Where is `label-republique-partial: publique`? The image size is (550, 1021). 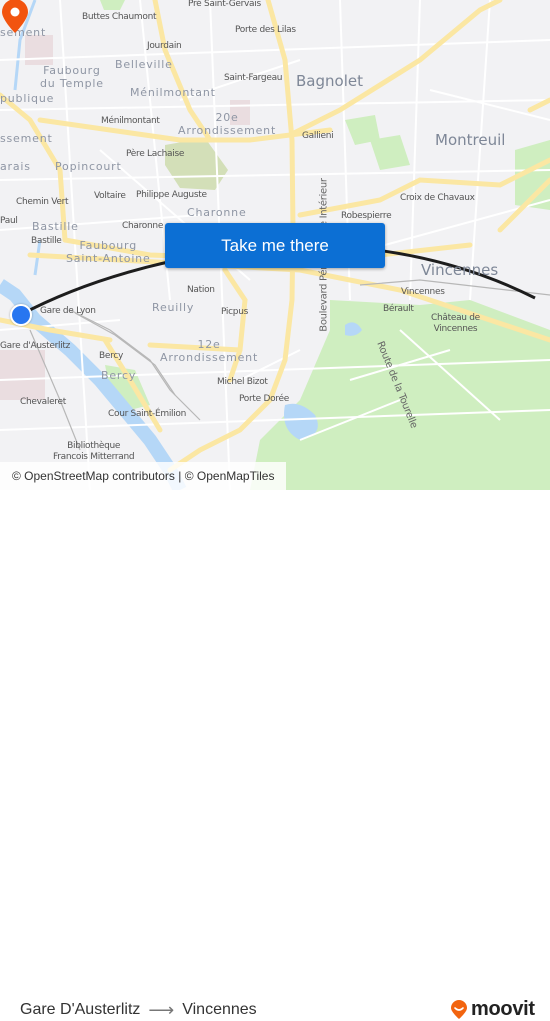
label-republique-partial: publique is located at coordinates (27, 98).